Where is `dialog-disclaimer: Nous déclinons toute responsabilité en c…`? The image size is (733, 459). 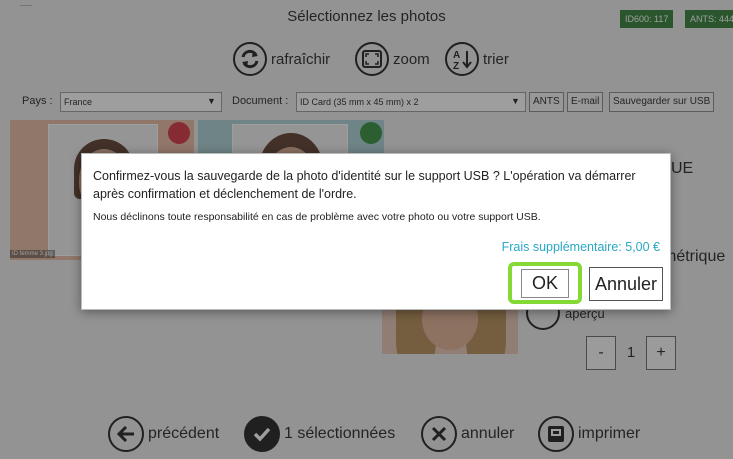
dialog-disclaimer: Nous déclinons toute responsabilité en c… is located at coordinates (317, 217).